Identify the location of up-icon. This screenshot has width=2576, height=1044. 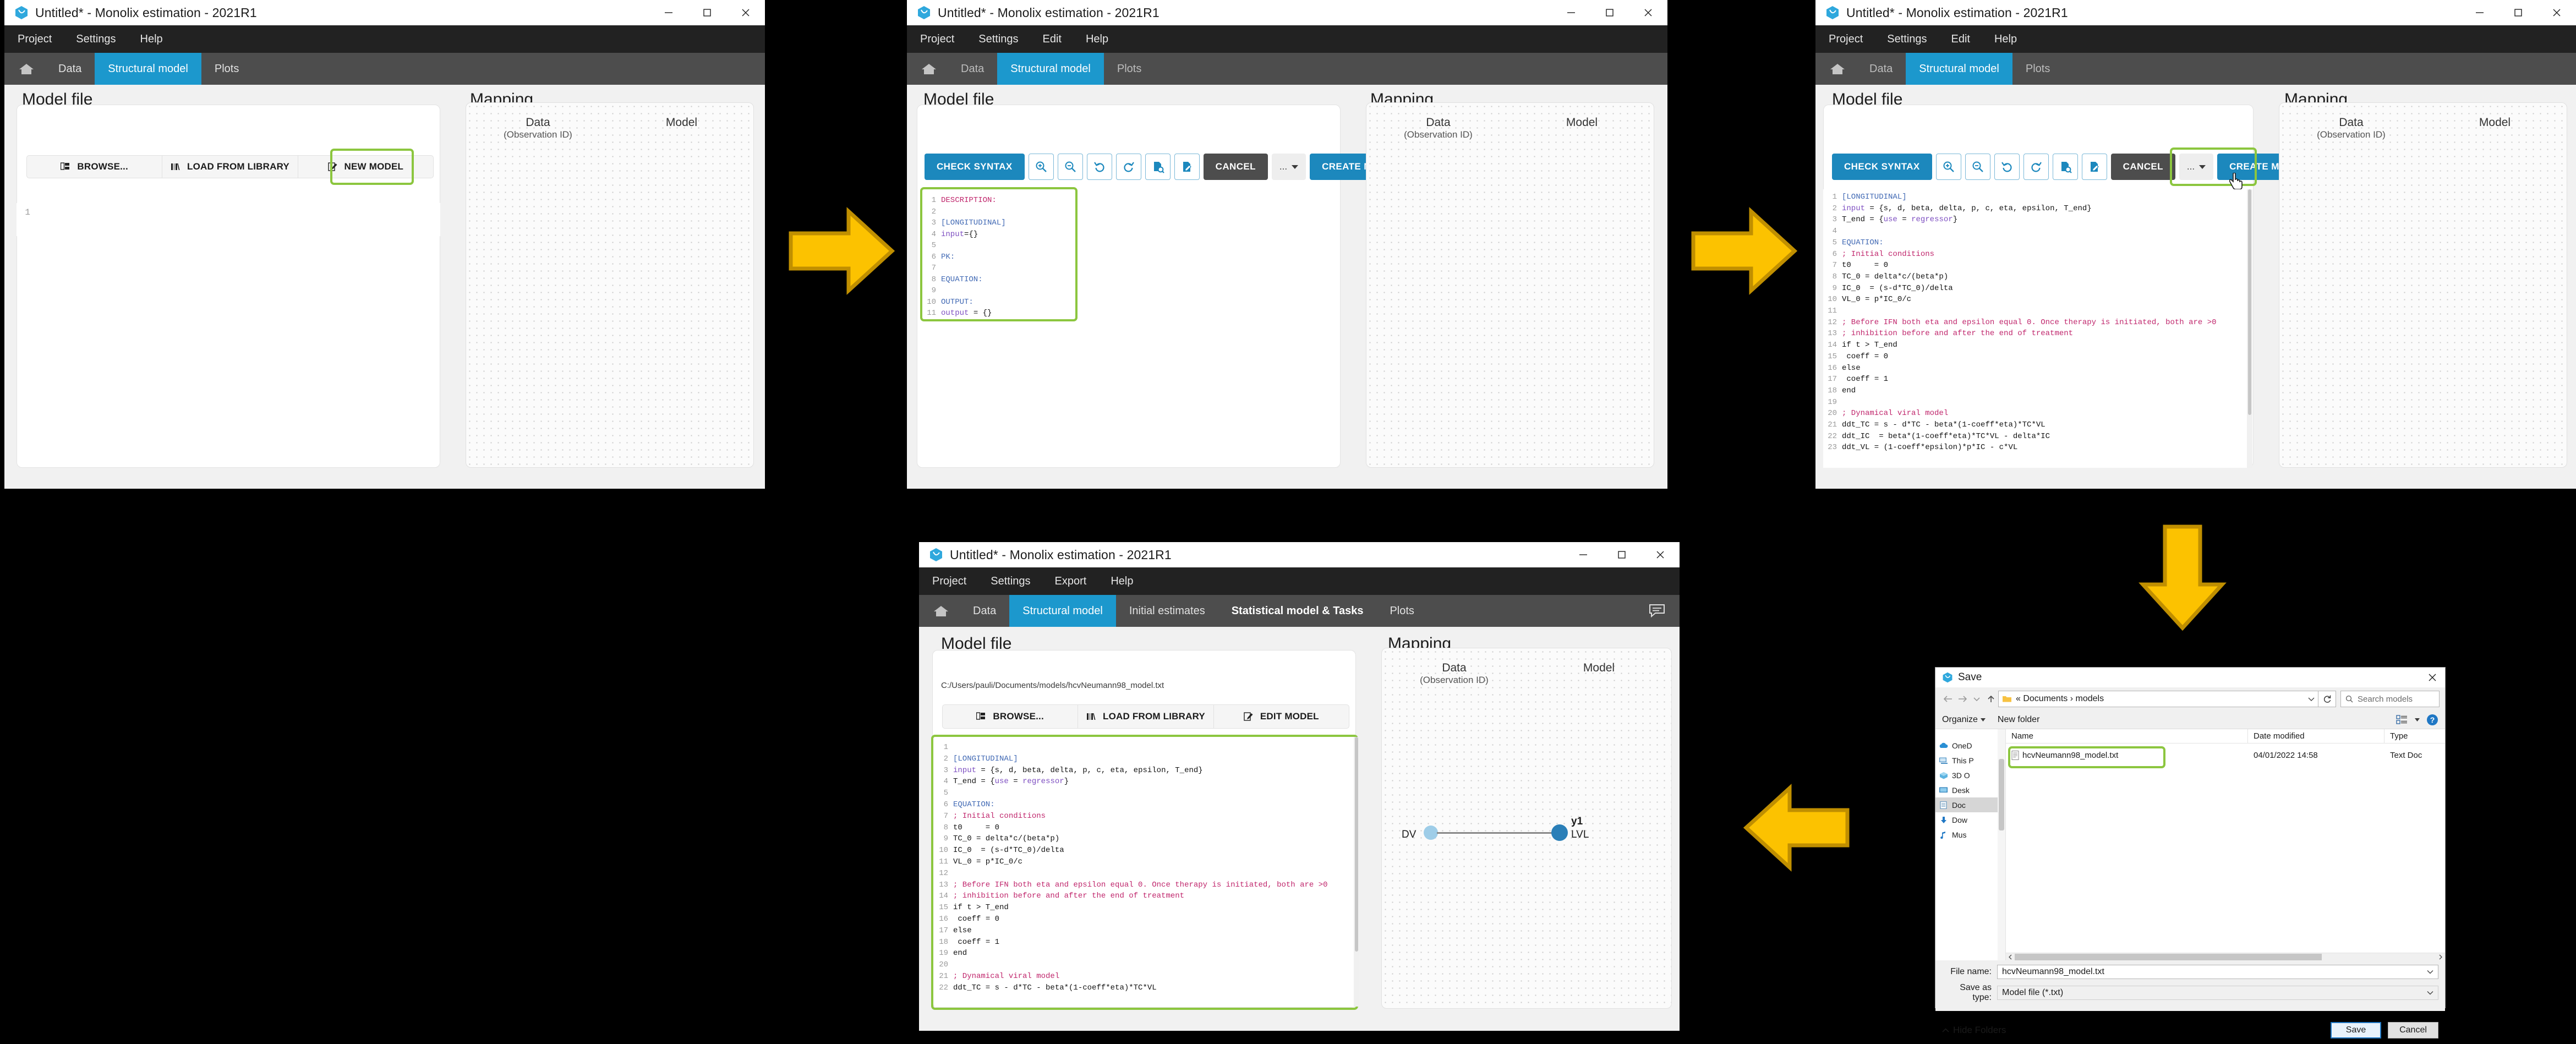
(1991, 699).